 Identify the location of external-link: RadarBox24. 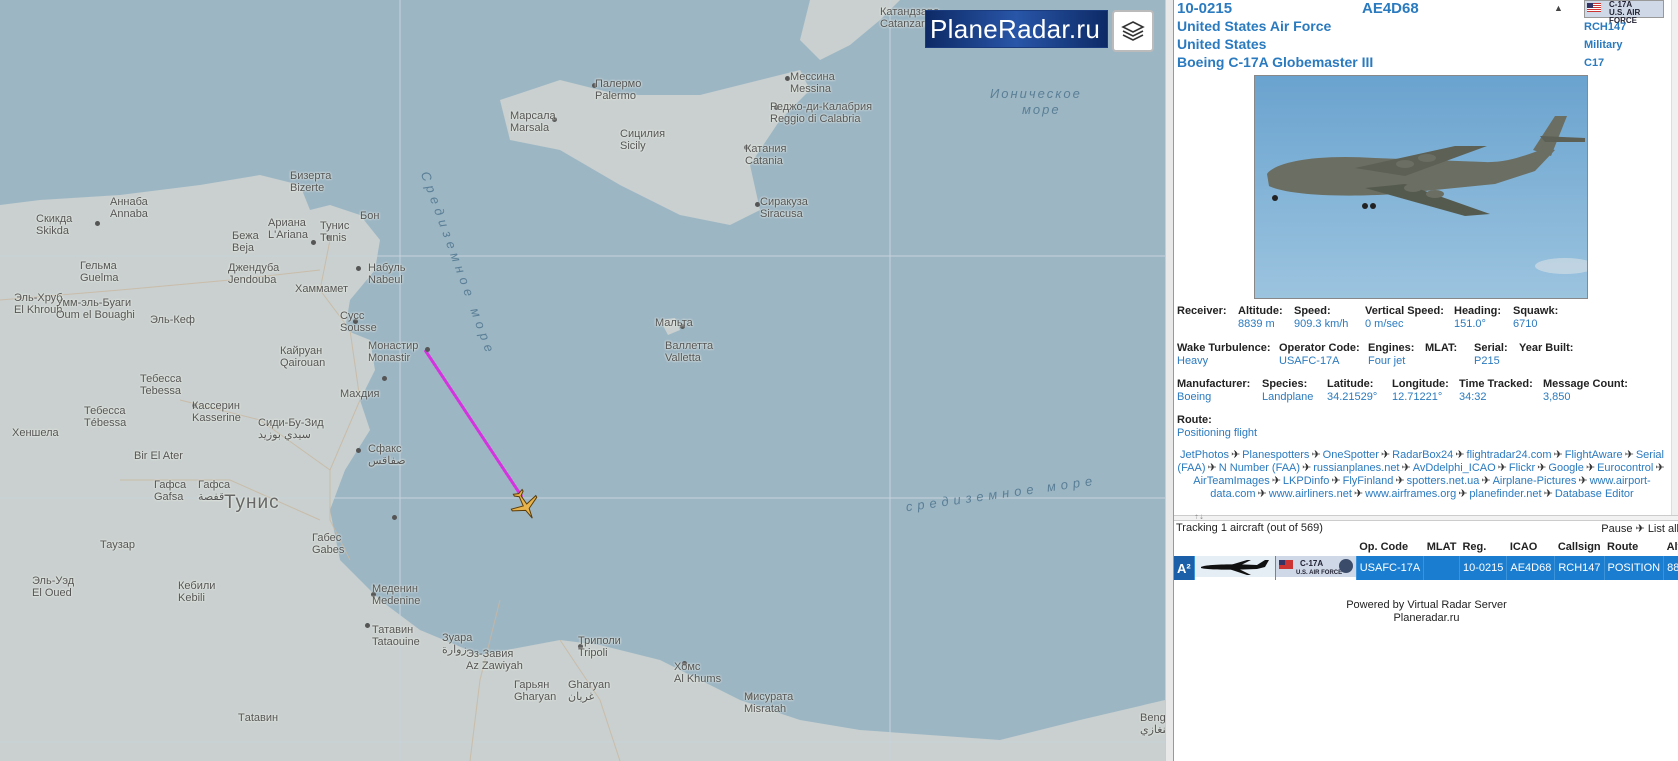
(1422, 455).